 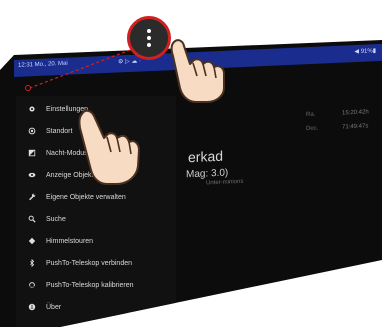 What do you see at coordinates (32, 109) in the screenshot?
I see `gear-icon` at bounding box center [32, 109].